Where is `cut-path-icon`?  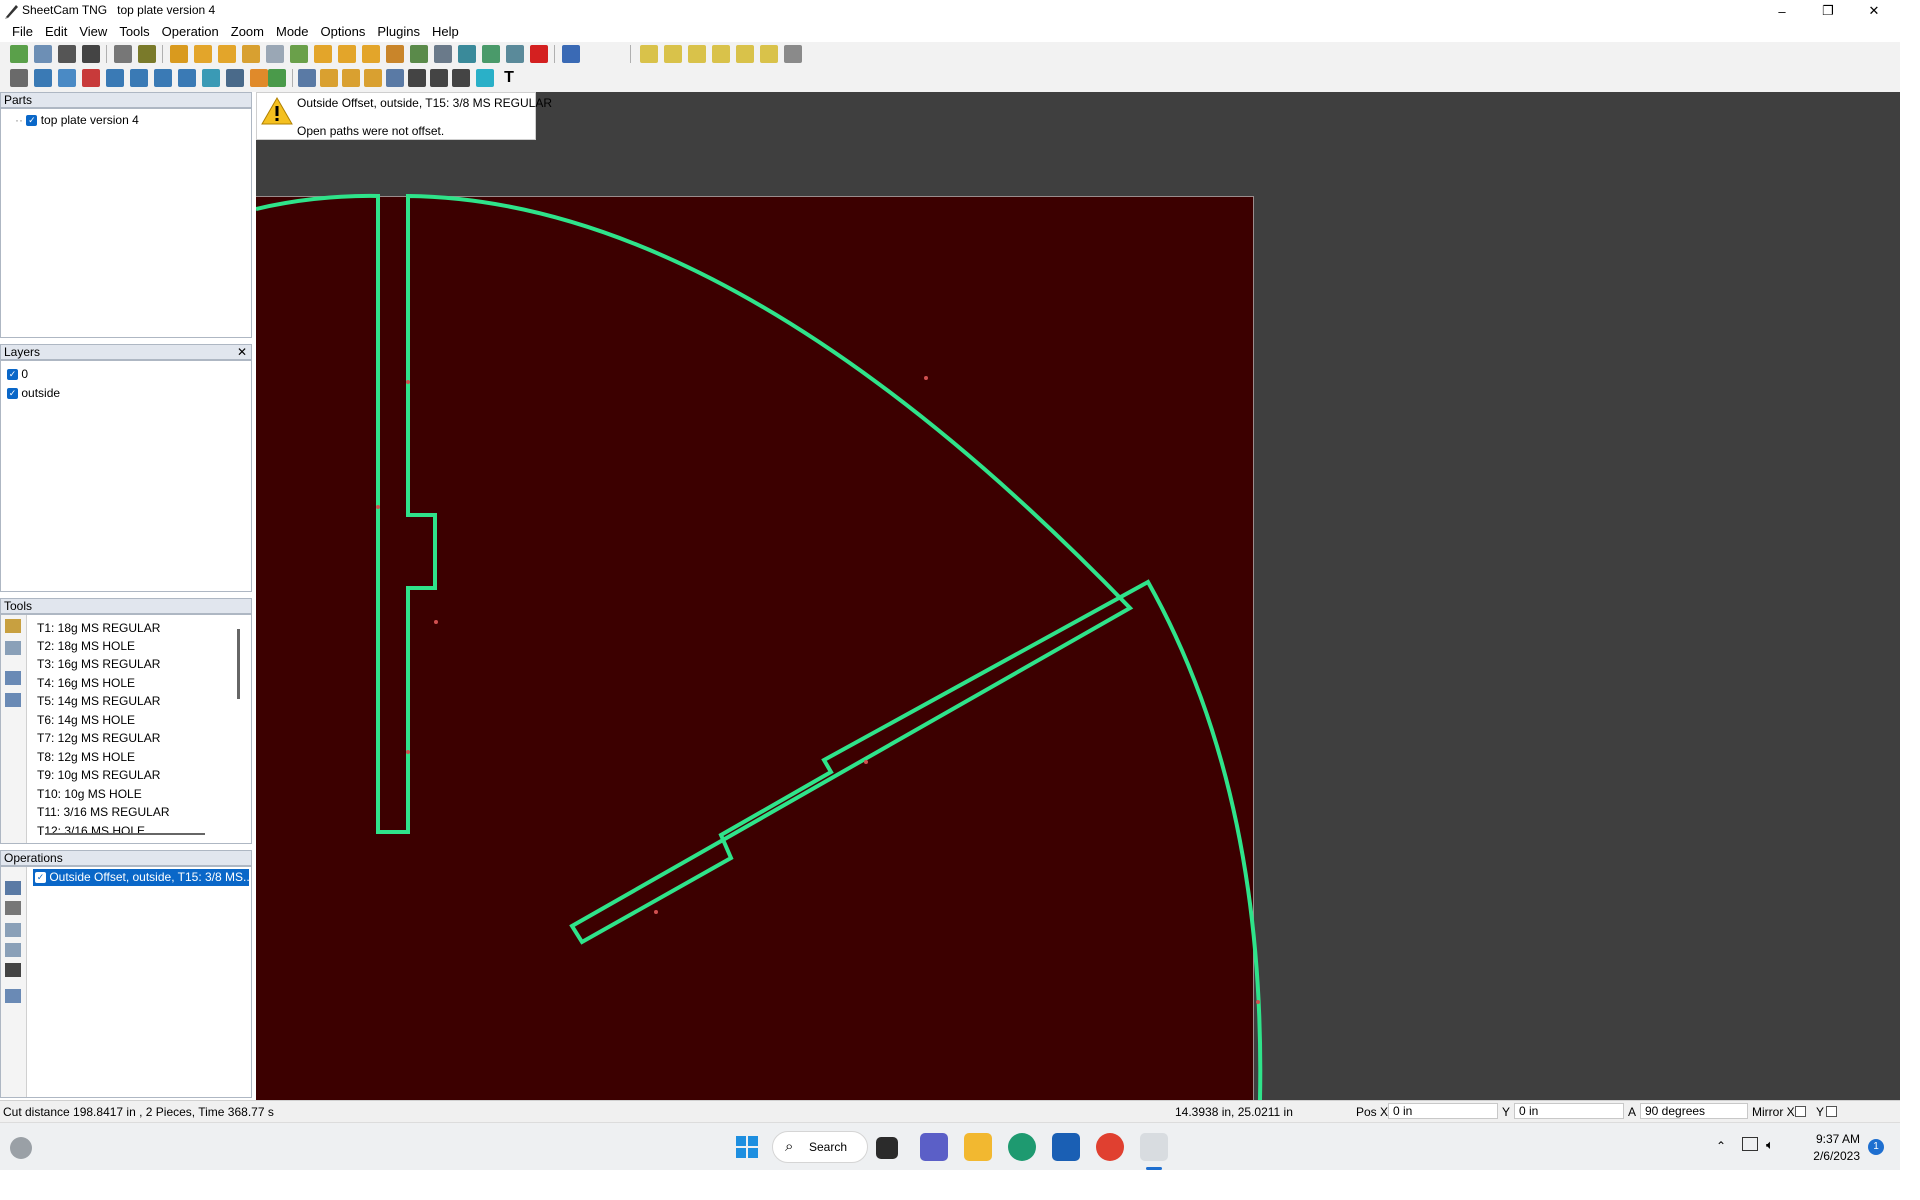
cut-path-icon is located at coordinates (13, 970).